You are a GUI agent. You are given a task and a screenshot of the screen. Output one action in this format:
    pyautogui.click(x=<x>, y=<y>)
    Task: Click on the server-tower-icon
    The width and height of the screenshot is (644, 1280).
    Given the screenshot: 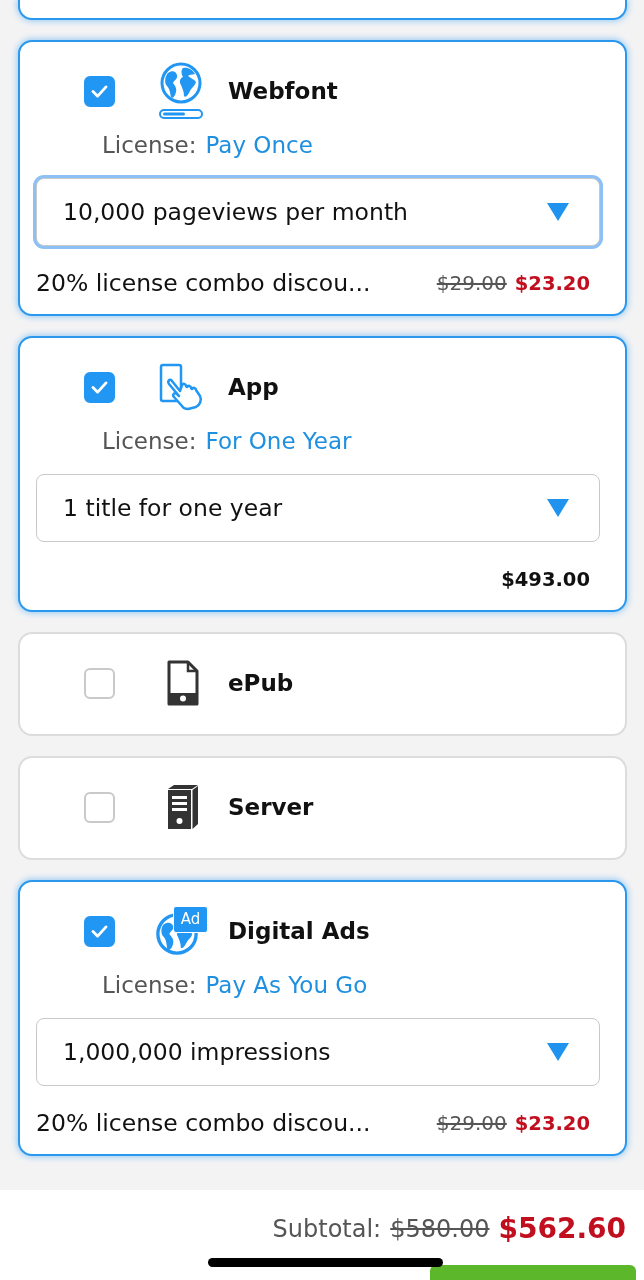 What is the action you would take?
    pyautogui.click(x=183, y=807)
    